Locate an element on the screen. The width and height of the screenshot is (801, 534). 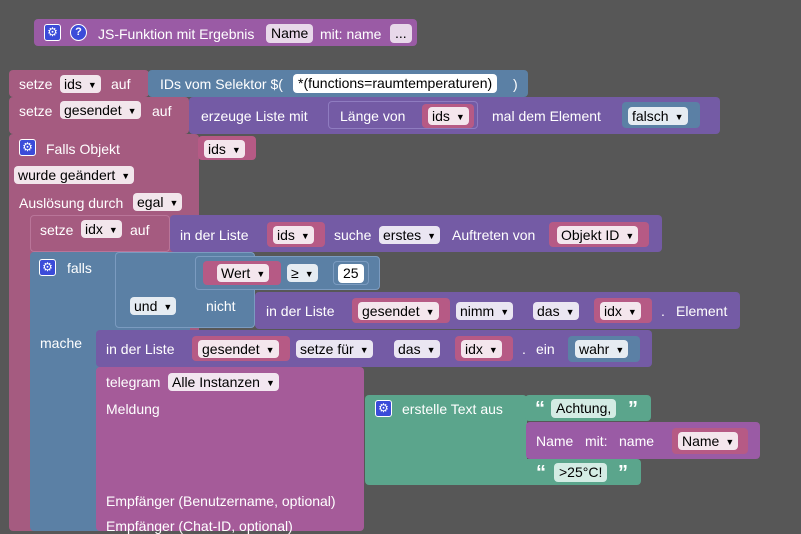
set-for-dropdown: setze für ▼ is located at coordinates (334, 349).